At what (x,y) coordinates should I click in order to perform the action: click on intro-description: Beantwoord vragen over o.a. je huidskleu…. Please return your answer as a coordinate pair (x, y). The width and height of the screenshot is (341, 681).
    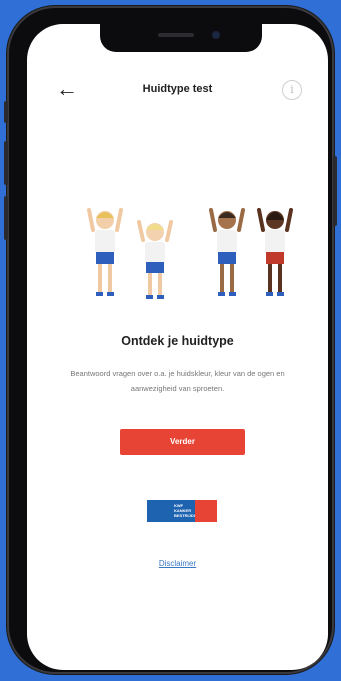
    Looking at the image, I should click on (177, 381).